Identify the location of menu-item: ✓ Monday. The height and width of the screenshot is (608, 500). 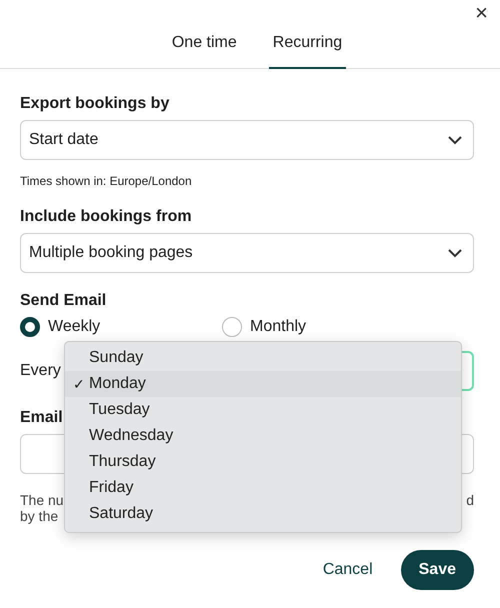
(263, 384).